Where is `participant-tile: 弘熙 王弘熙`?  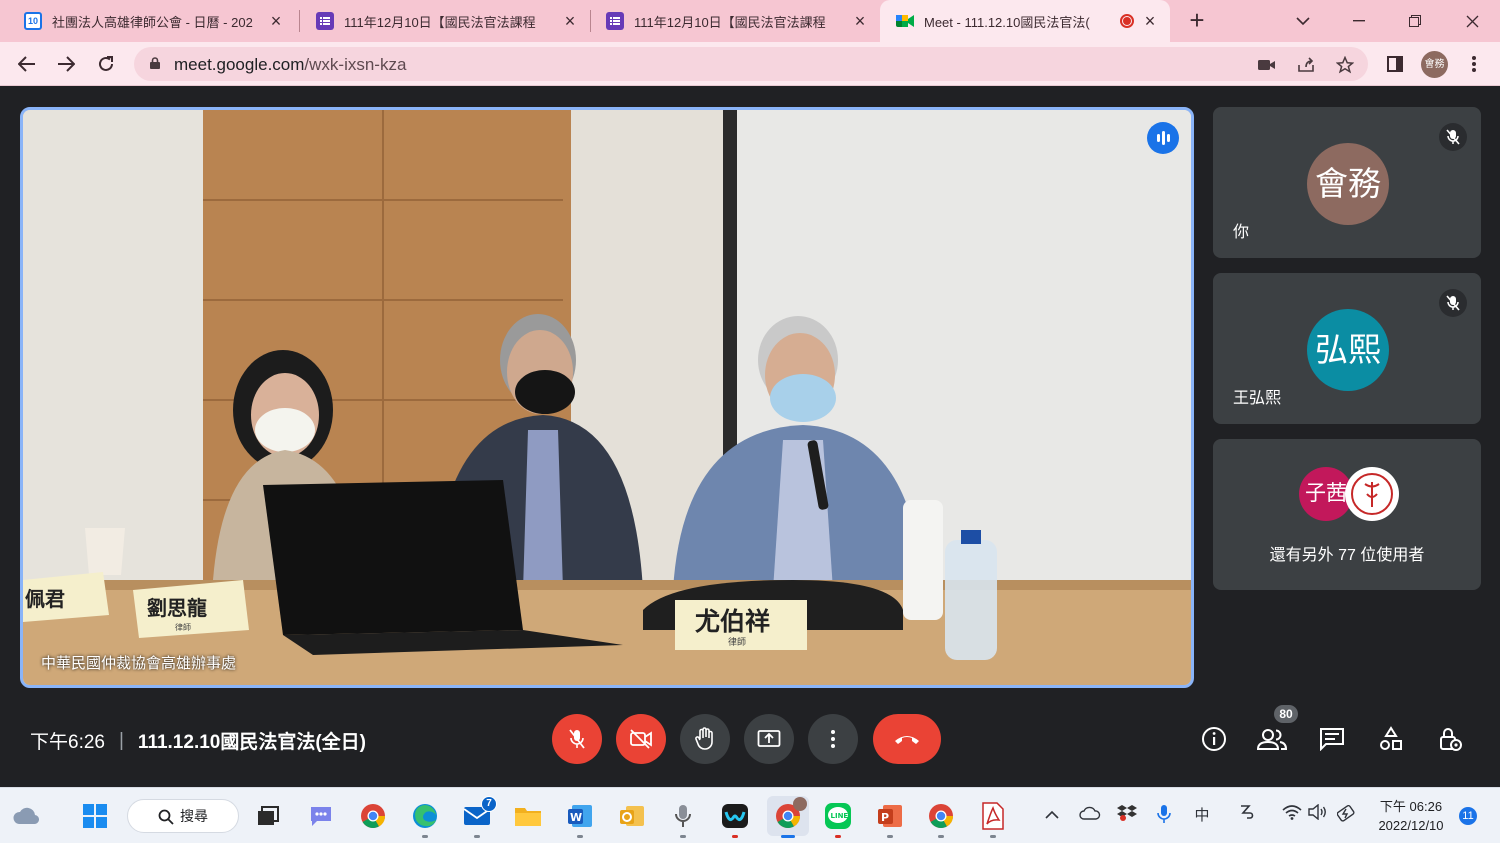
participant-tile: 弘熙 王弘熙 is located at coordinates (1347, 348).